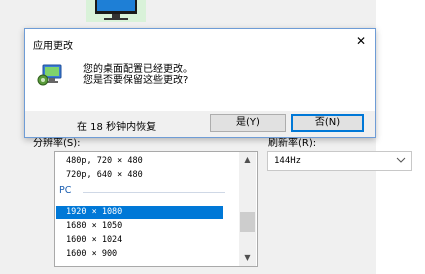 The image size is (425, 274). Describe the element at coordinates (139, 240) in the screenshot. I see `list-item: 1600 × 1024` at that location.